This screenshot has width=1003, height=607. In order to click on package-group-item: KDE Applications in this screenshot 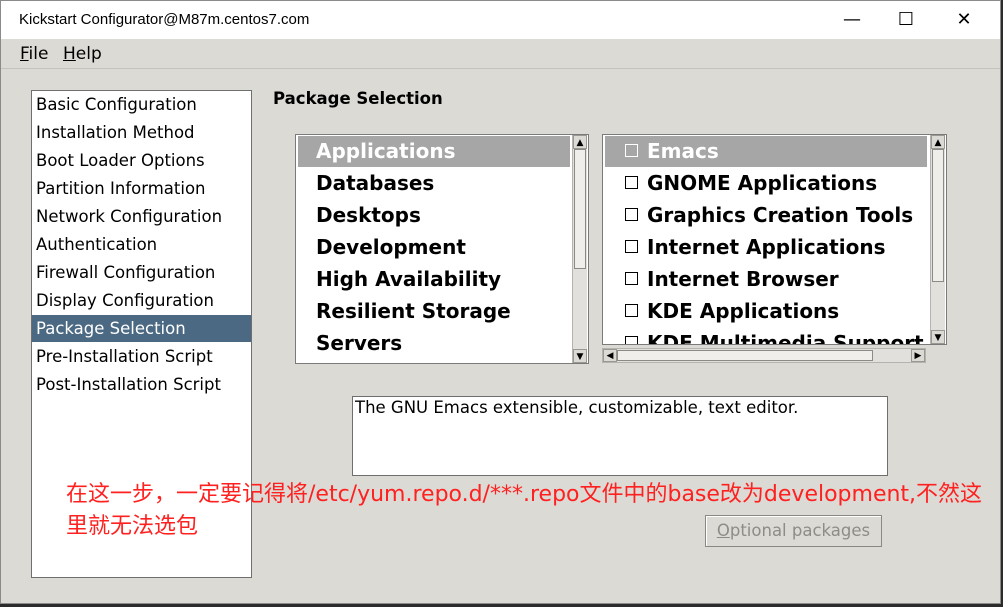, I will do `click(766, 311)`.